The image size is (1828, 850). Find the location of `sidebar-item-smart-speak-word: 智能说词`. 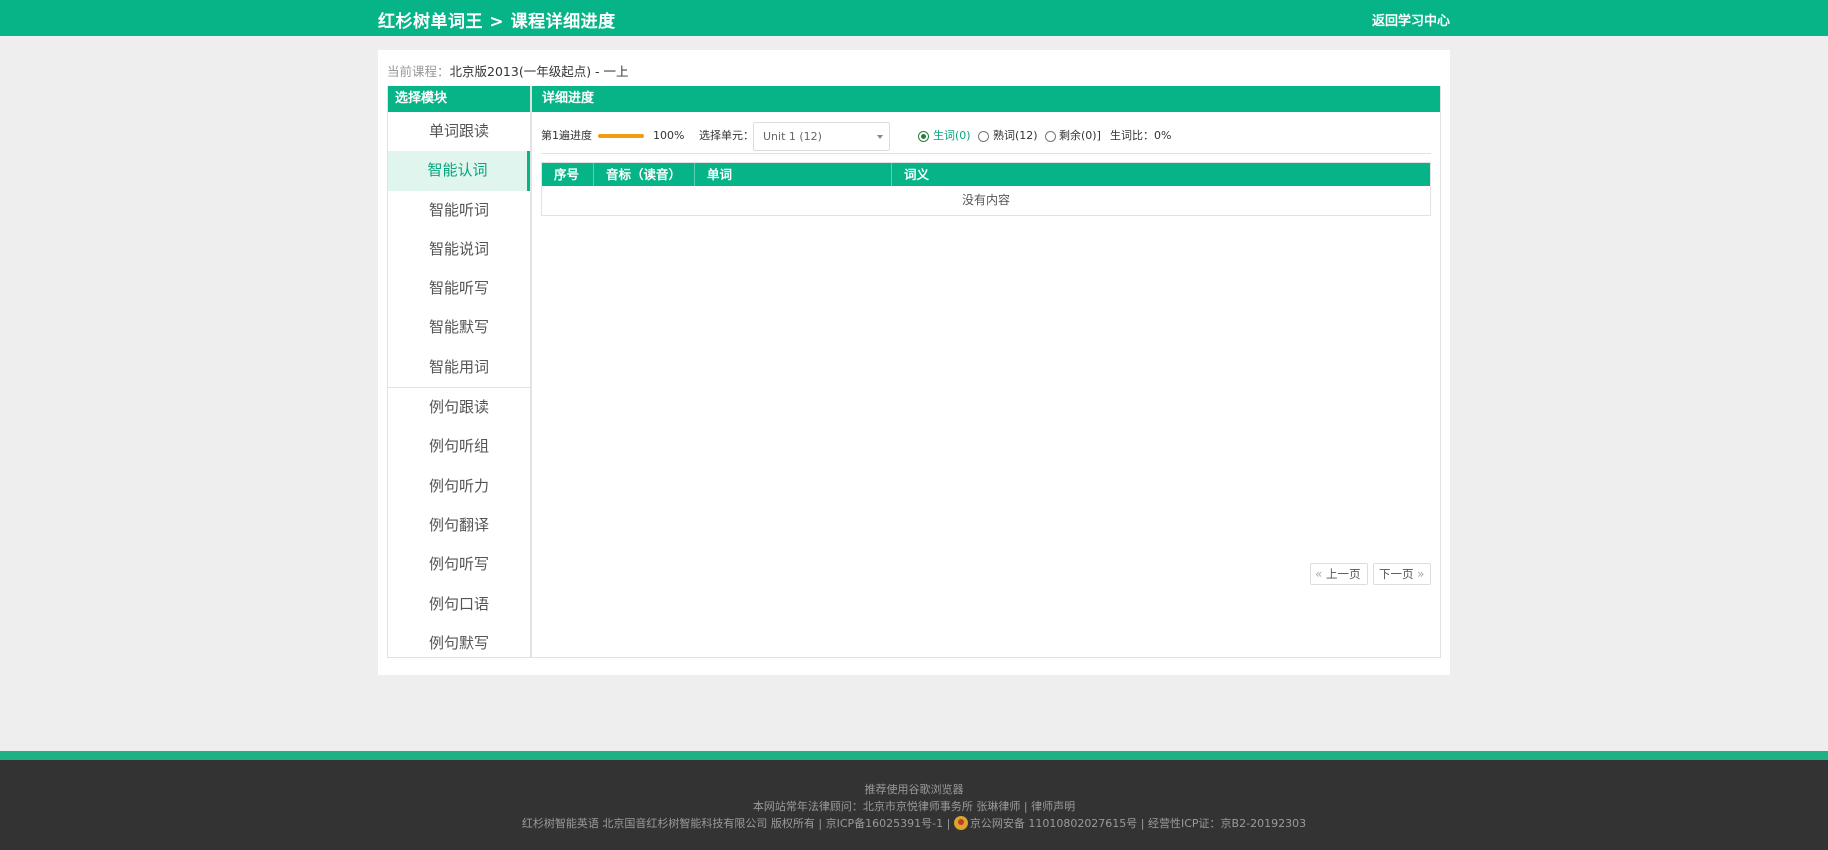

sidebar-item-smart-speak-word: 智能说词 is located at coordinates (459, 249).